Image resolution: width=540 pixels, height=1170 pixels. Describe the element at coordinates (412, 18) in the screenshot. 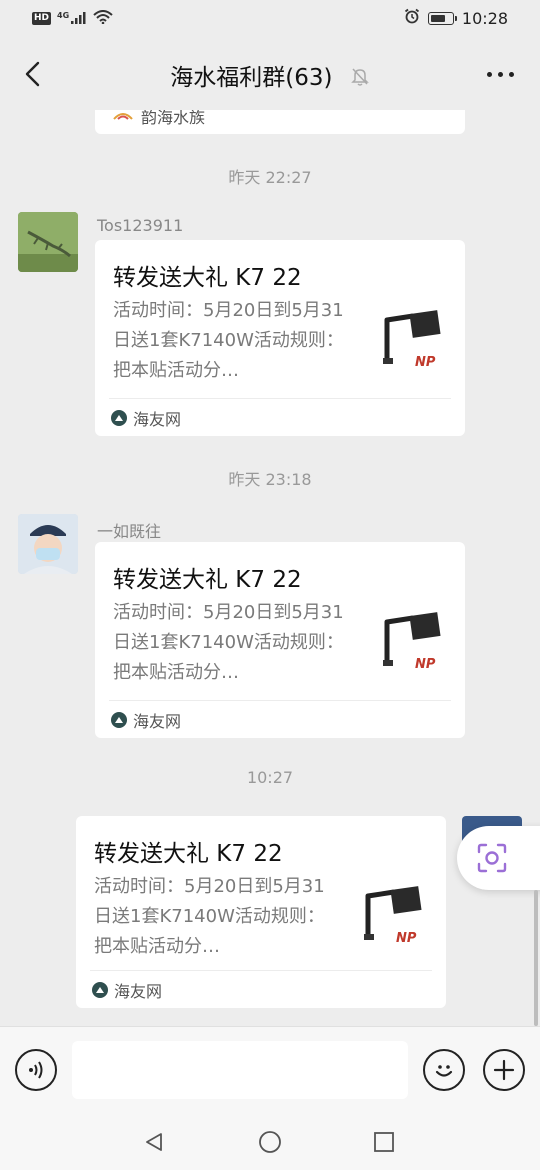

I see `alarm-icon` at that location.